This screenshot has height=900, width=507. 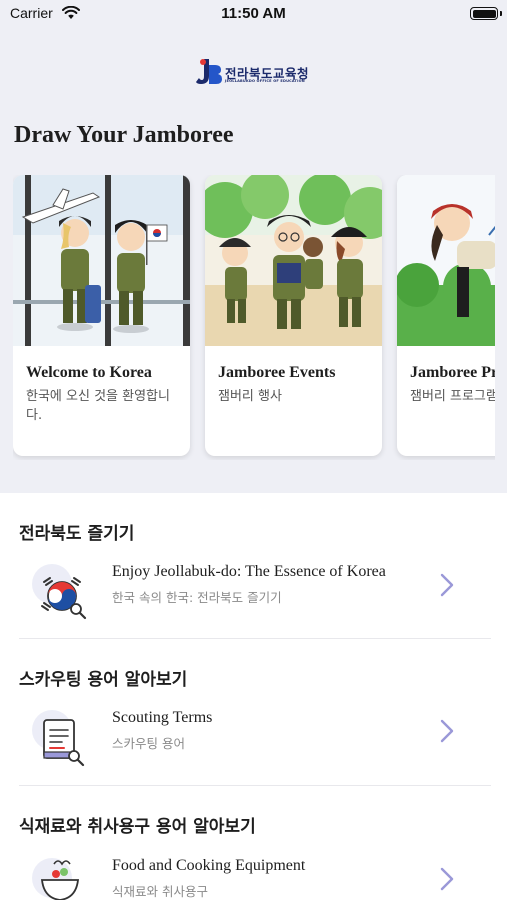 What do you see at coordinates (137, 827) in the screenshot?
I see `section-header-food: 식재료와 취사용구 용어 알아보기` at bounding box center [137, 827].